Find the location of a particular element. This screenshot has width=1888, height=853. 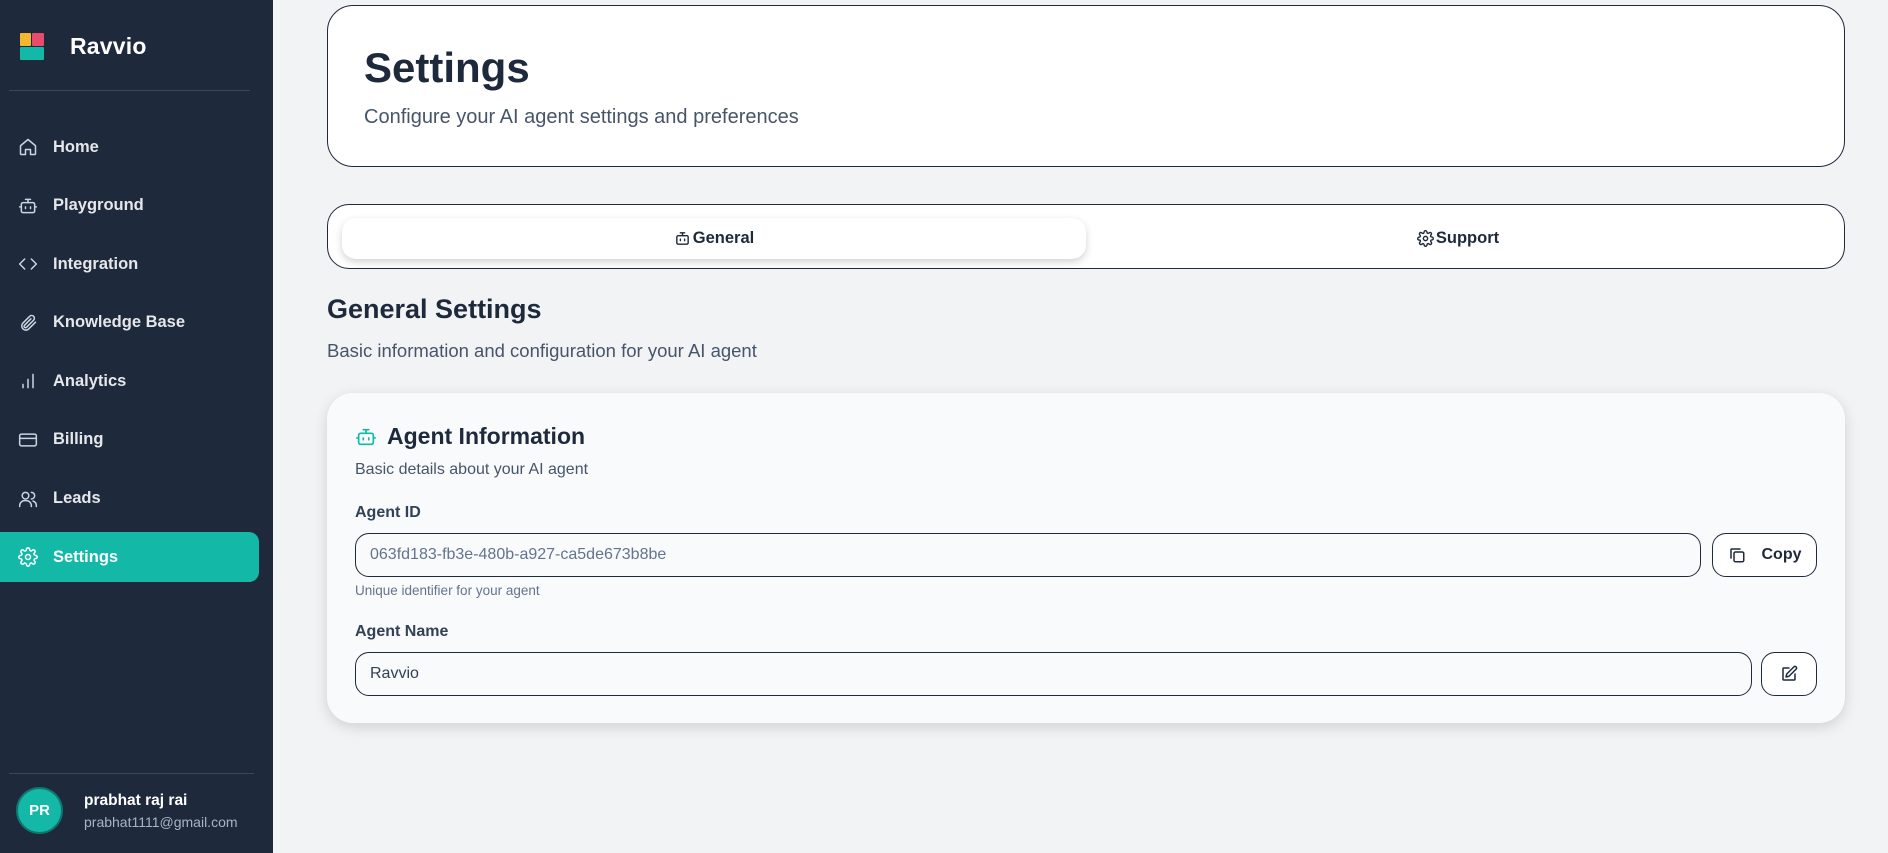

logo-icon is located at coordinates (32, 46).